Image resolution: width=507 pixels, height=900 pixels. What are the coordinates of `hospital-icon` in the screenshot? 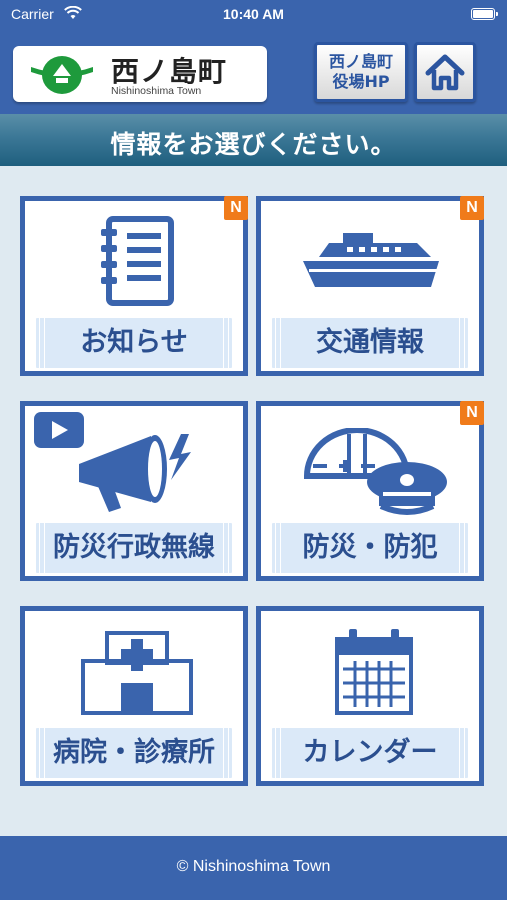 It's located at (137, 673).